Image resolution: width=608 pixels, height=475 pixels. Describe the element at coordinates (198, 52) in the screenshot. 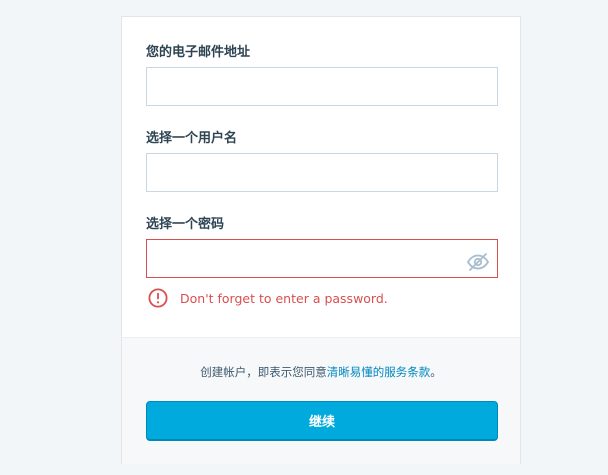

I see `email-label: 您的电子邮件地址` at that location.